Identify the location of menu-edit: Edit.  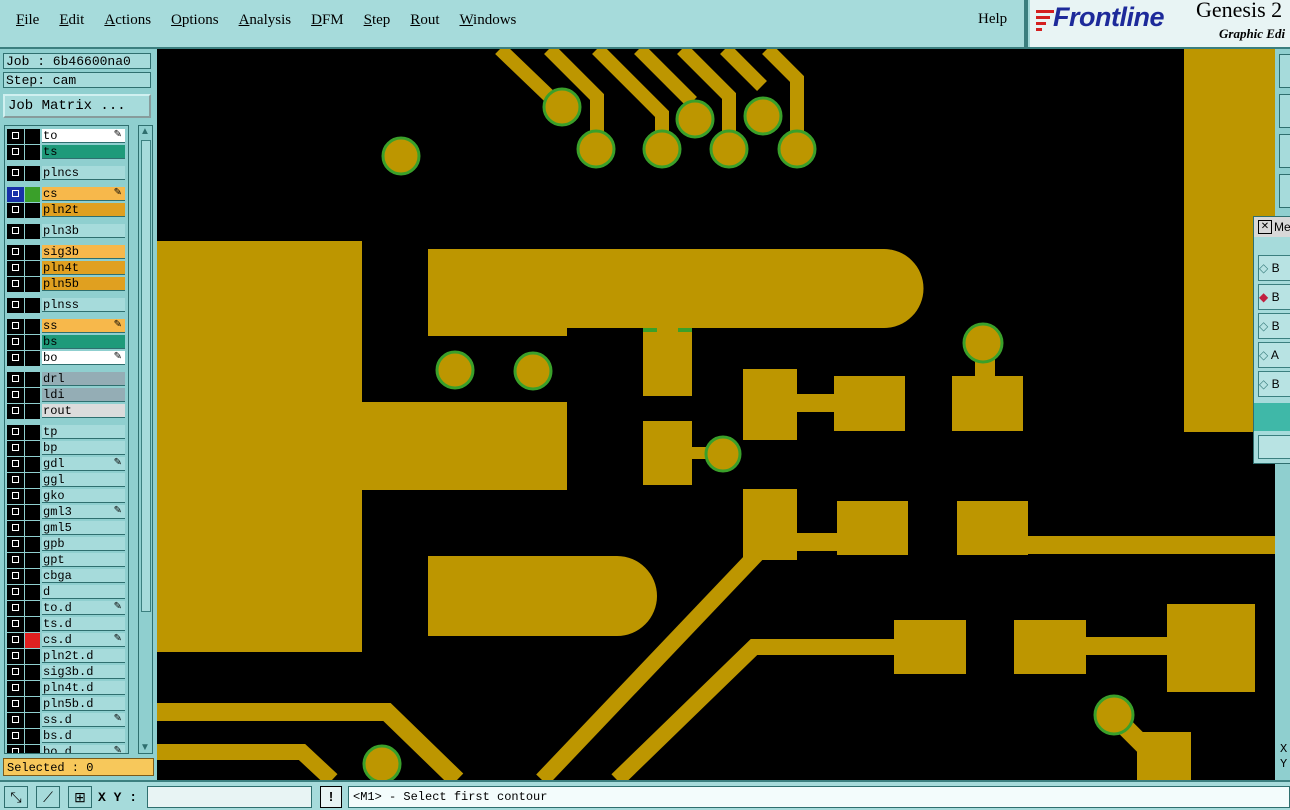
(71, 20).